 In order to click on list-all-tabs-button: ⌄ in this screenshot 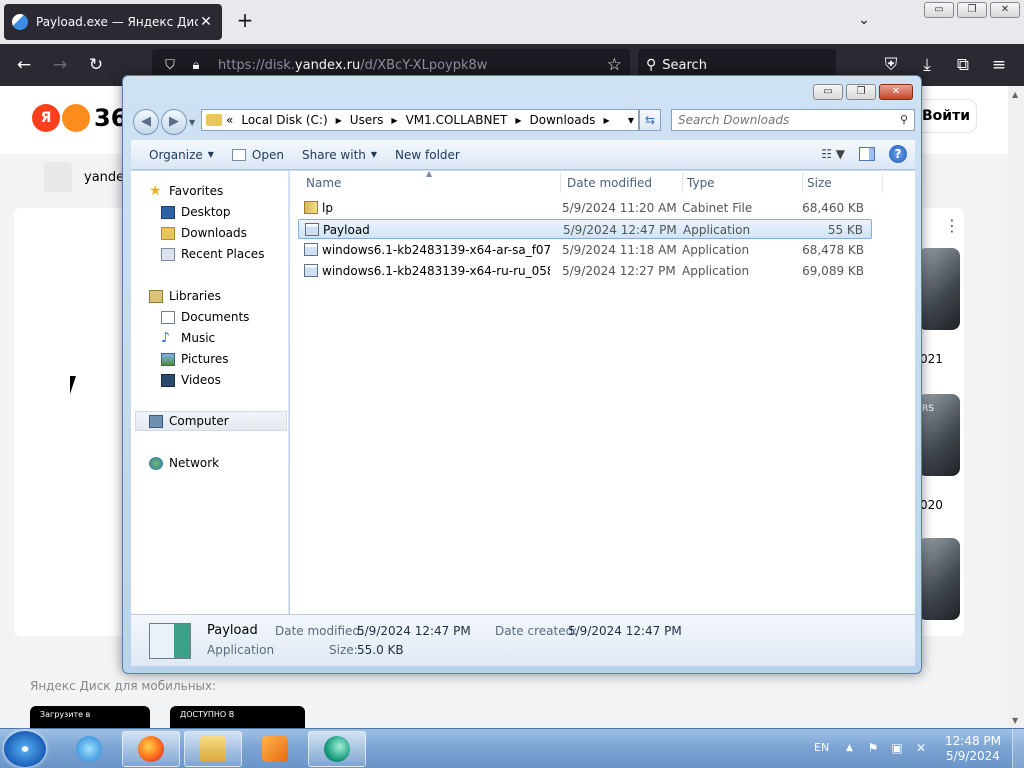, I will do `click(864, 22)`.